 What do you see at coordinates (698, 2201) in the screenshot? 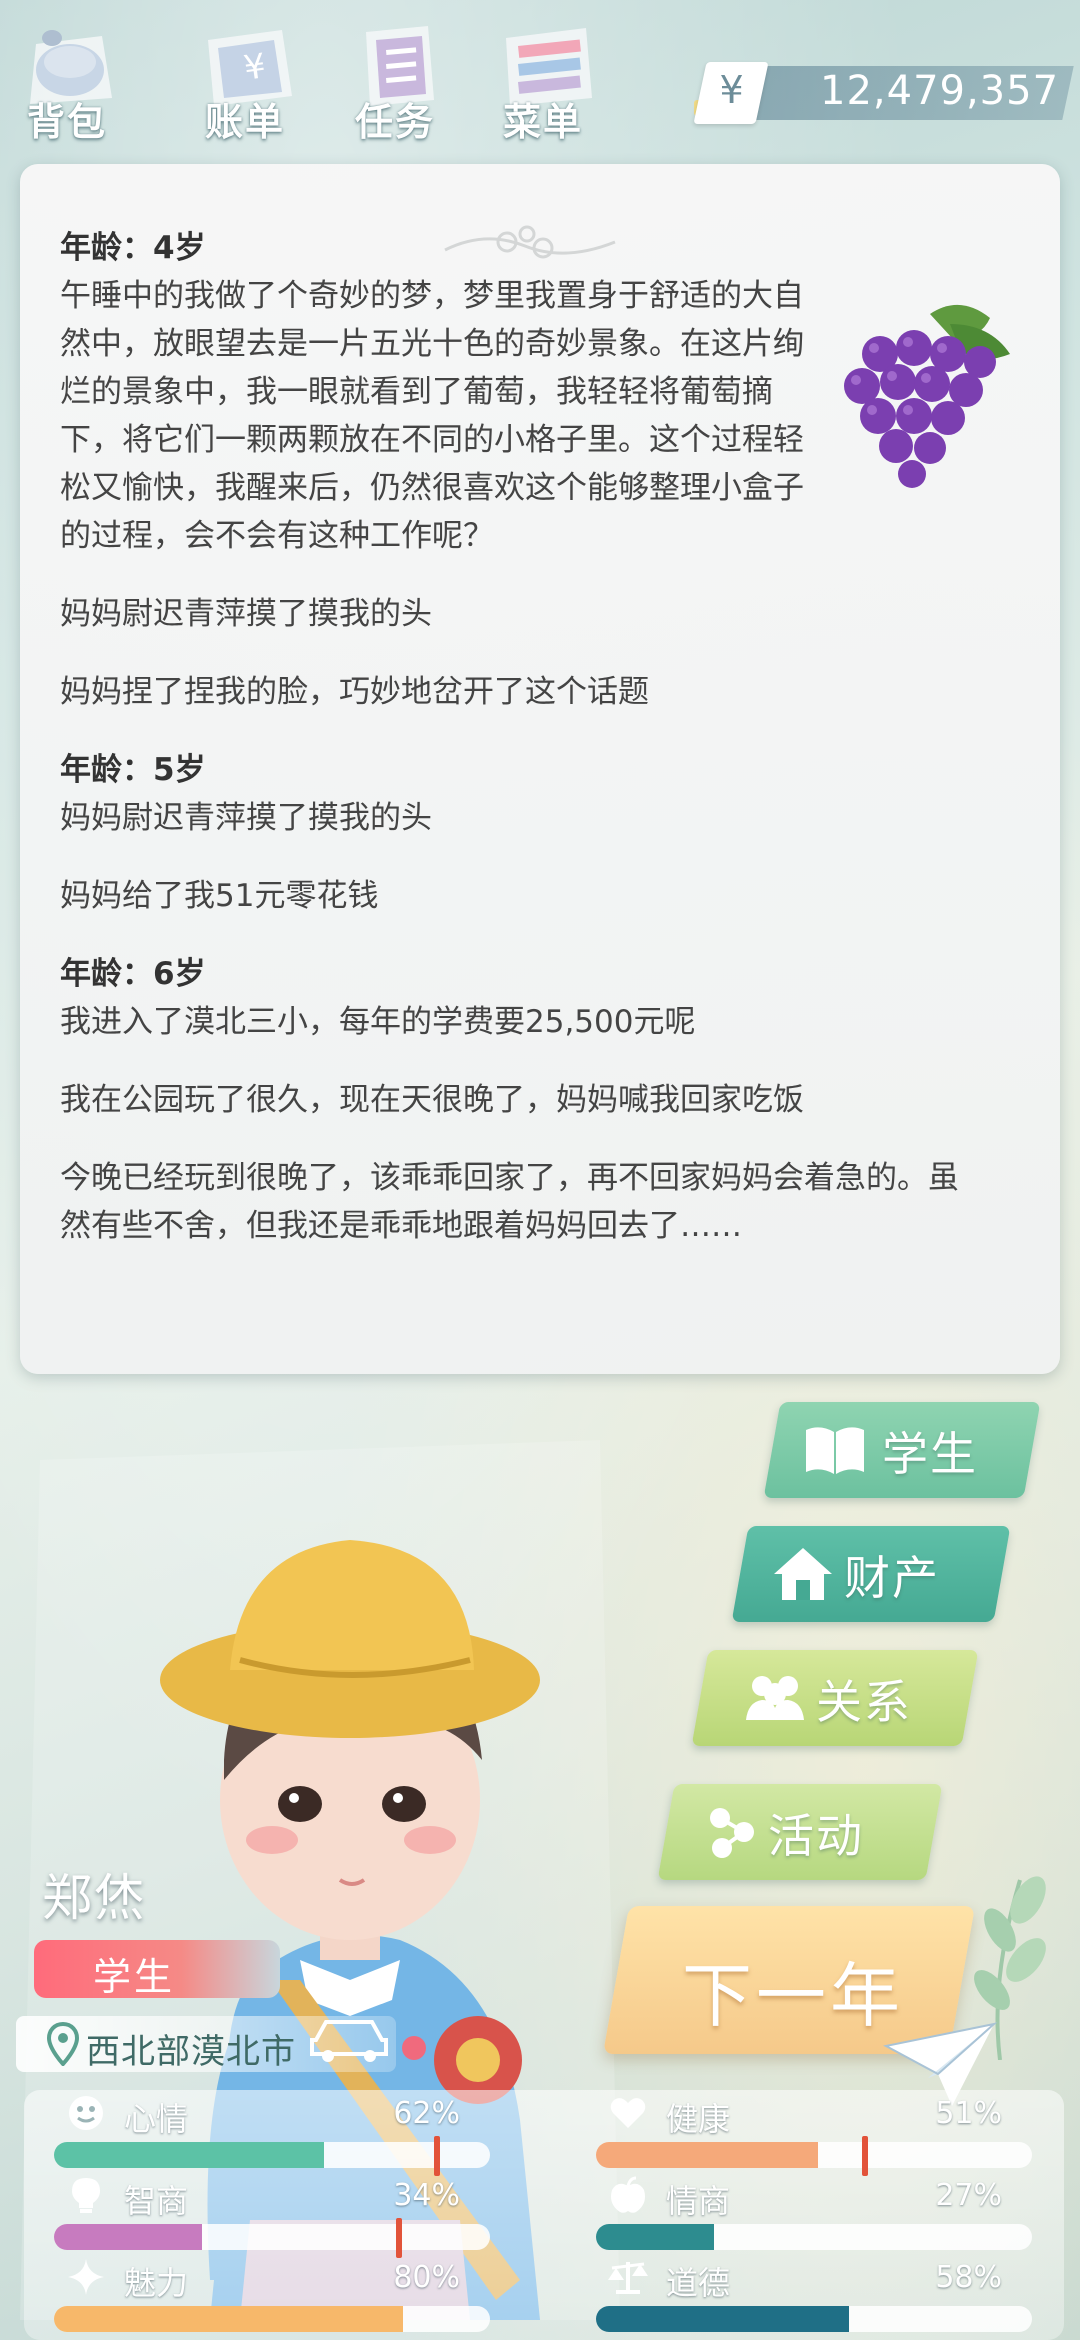
I see `stat-label: 情商` at bounding box center [698, 2201].